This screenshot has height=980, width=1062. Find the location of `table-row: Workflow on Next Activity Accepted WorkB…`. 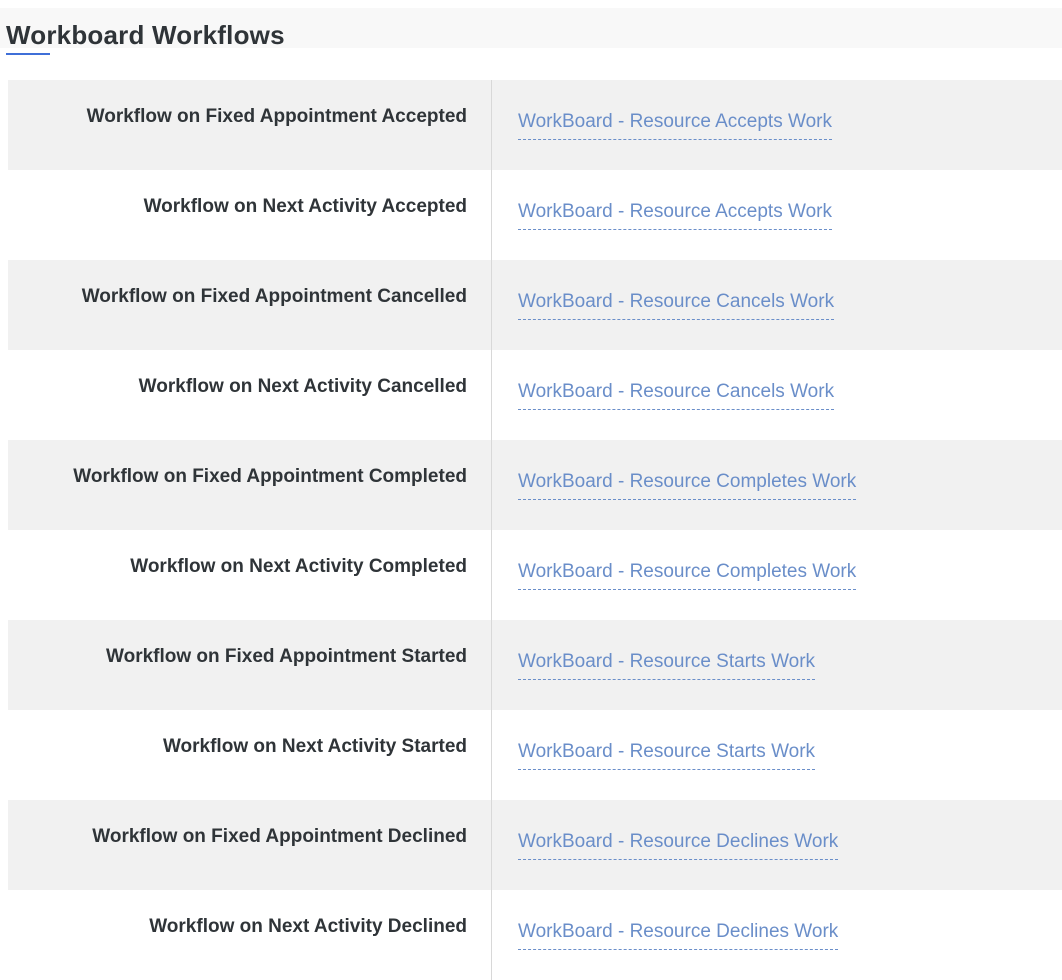

table-row: Workflow on Next Activity Accepted WorkB… is located at coordinates (535, 215).